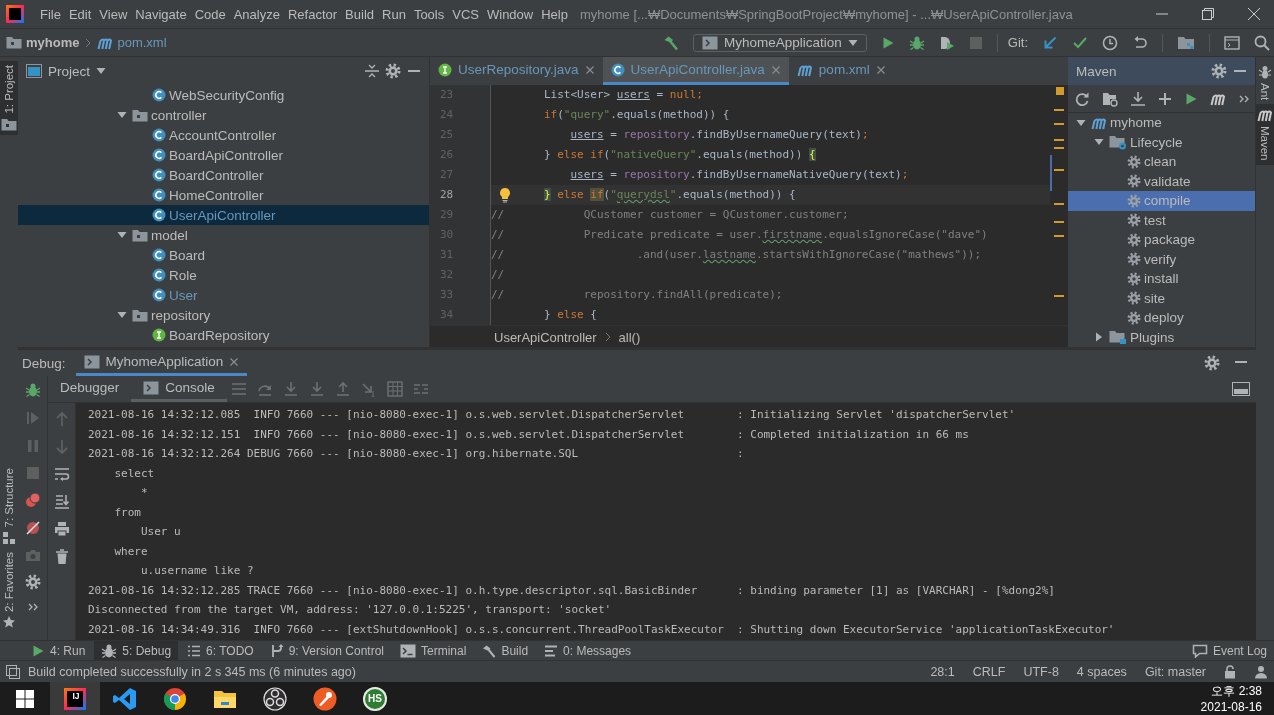 The width and height of the screenshot is (1274, 715). What do you see at coordinates (223, 215) in the screenshot?
I see `tree-item: UserApiController` at bounding box center [223, 215].